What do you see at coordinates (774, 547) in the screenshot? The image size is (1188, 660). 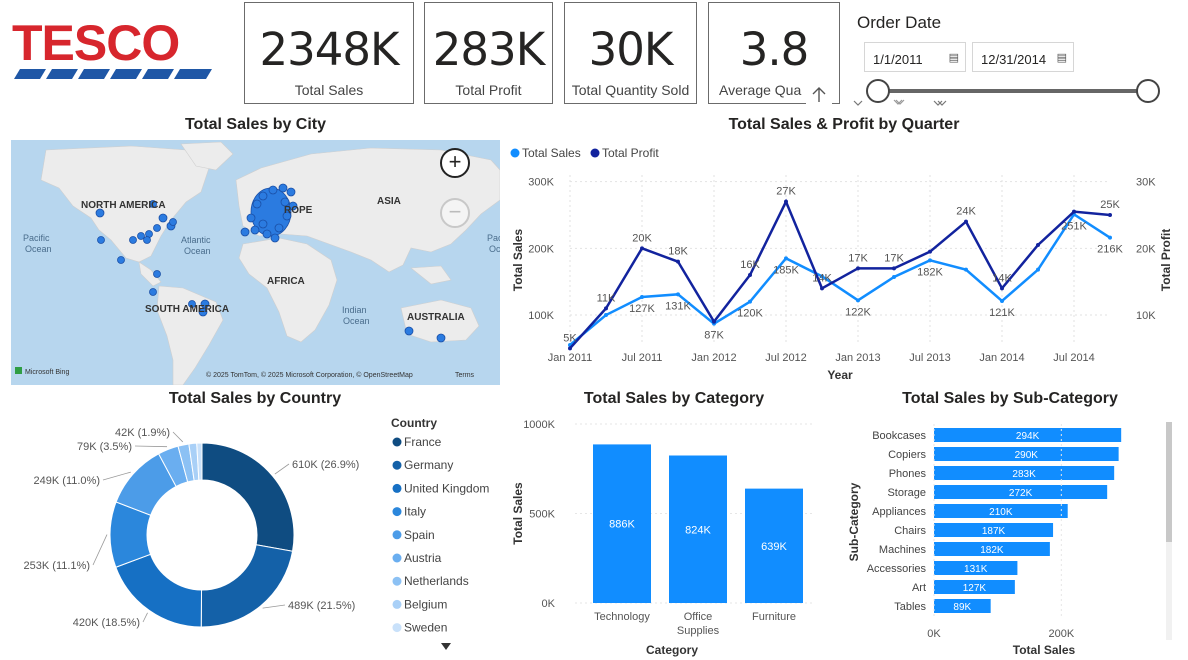 I see `bar-value-label: 639K` at bounding box center [774, 547].